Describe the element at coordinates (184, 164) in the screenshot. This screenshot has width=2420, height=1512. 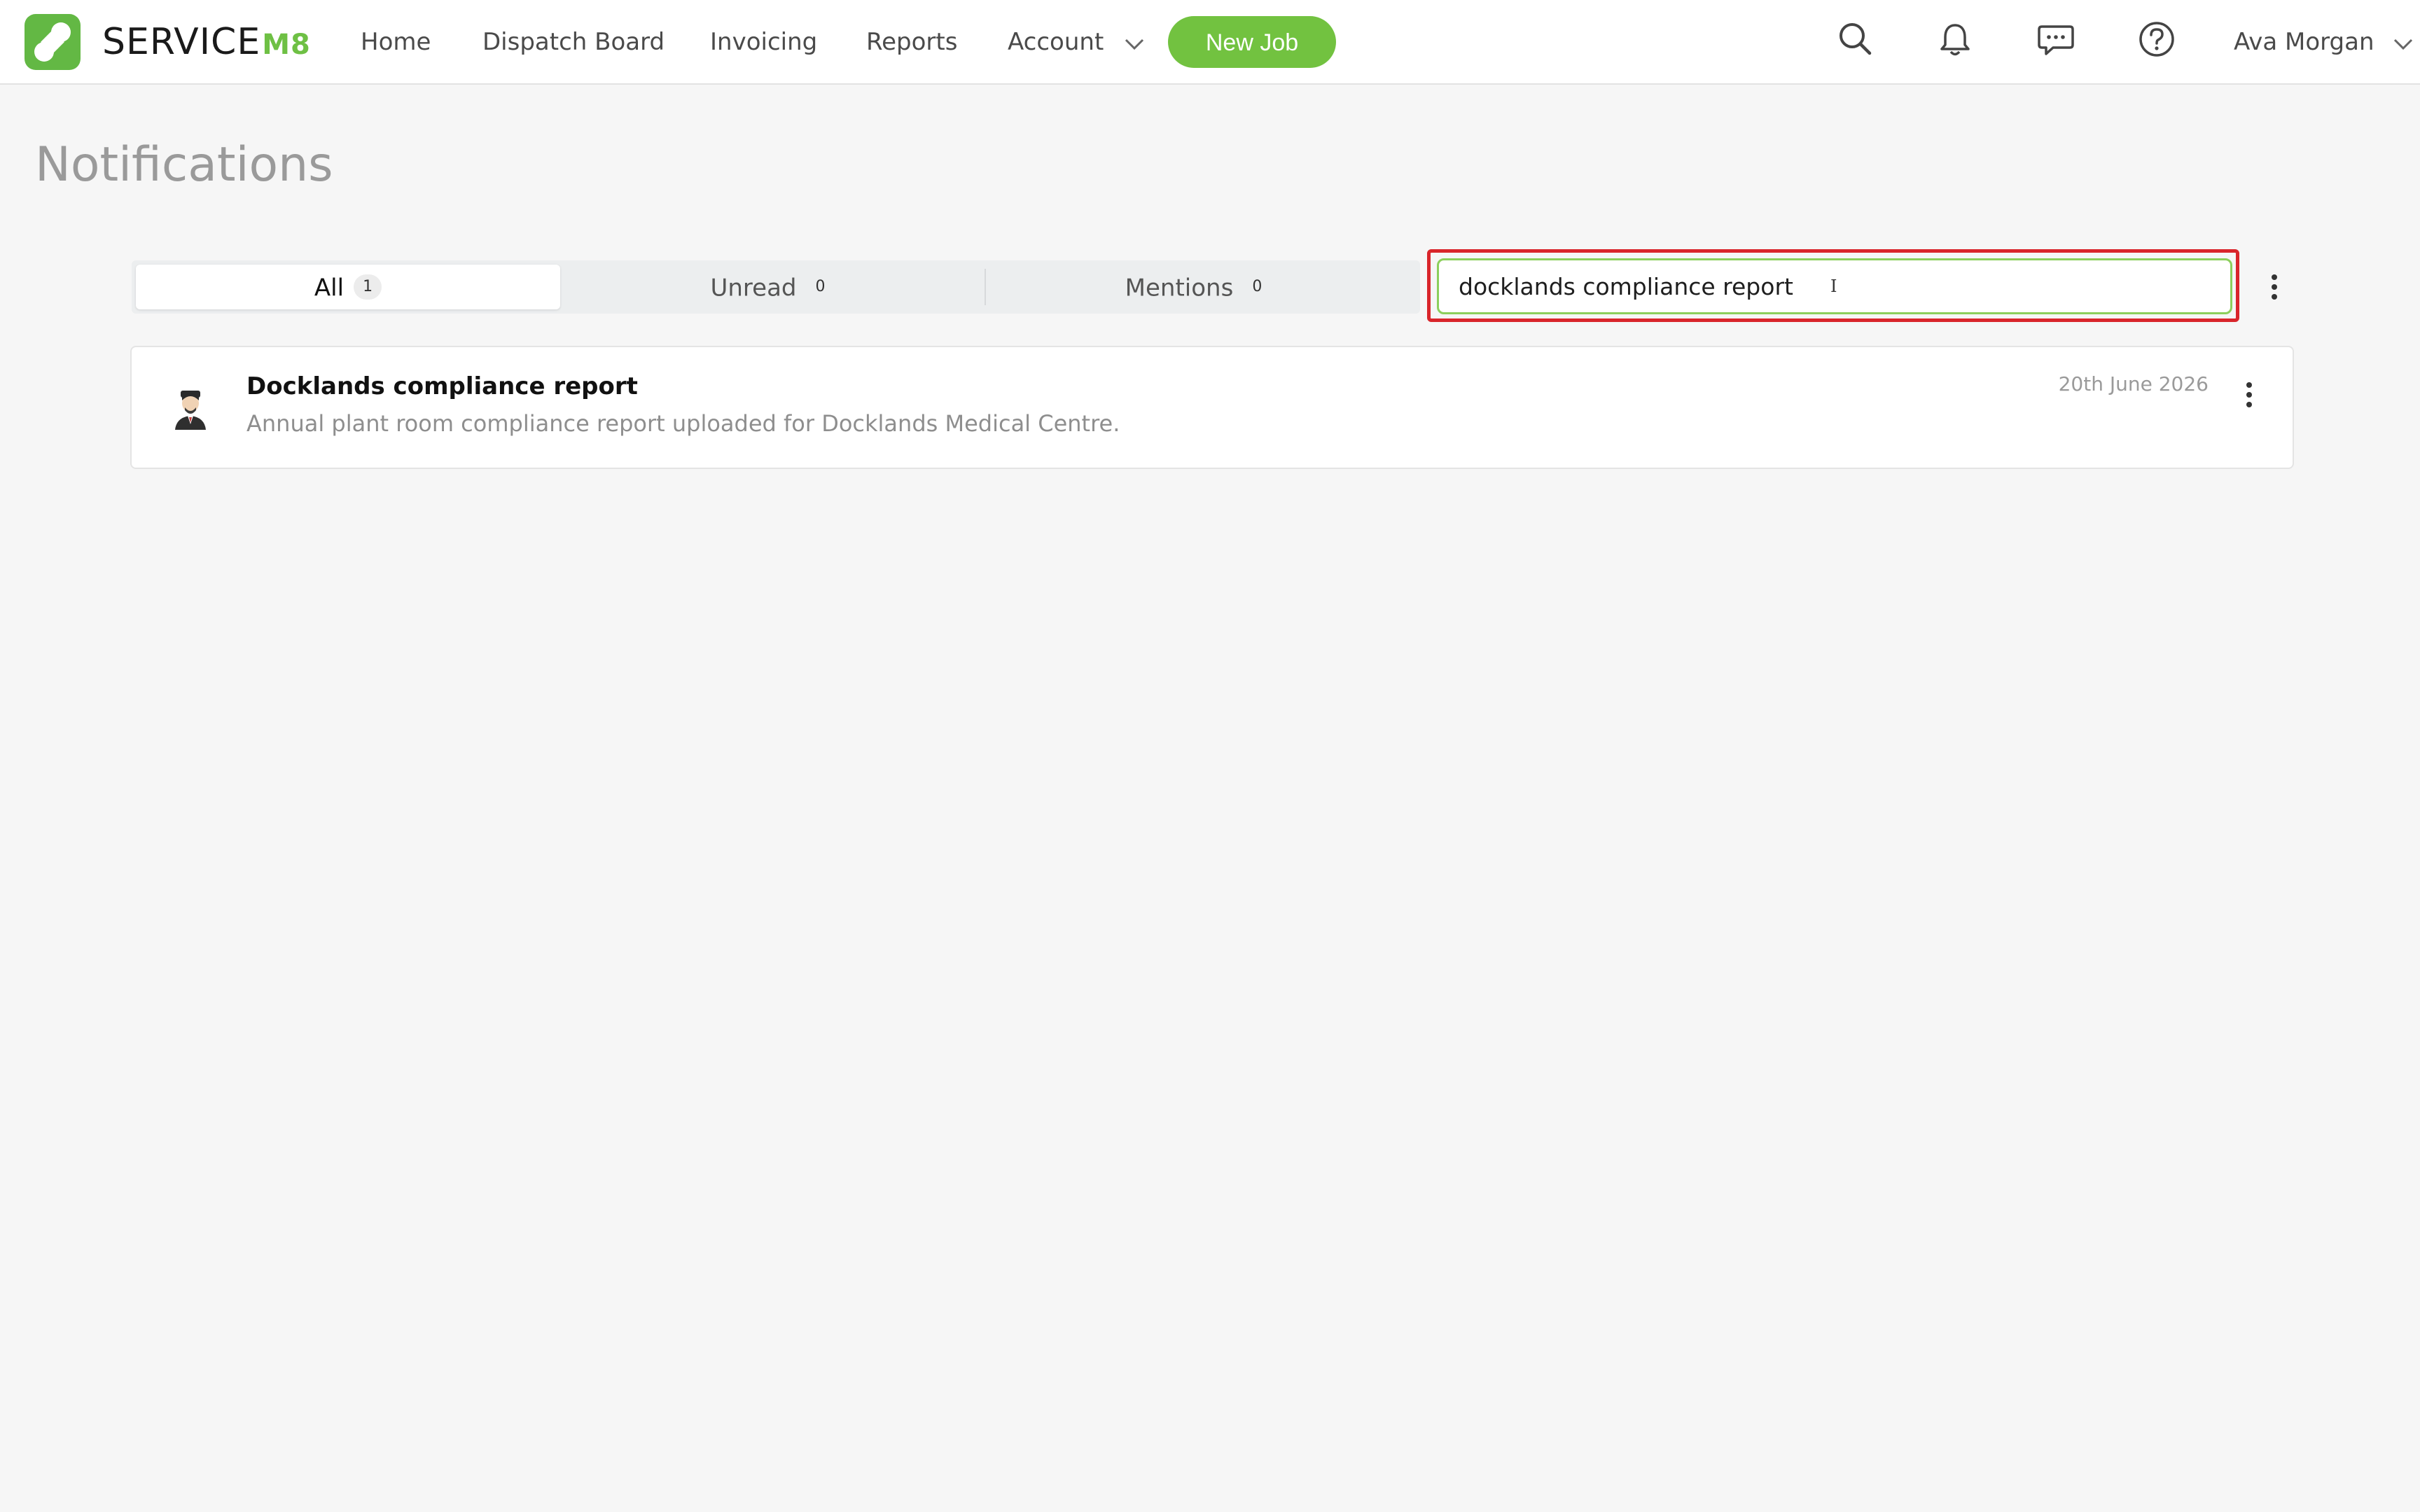
I see `page-title: Notifications` at that location.